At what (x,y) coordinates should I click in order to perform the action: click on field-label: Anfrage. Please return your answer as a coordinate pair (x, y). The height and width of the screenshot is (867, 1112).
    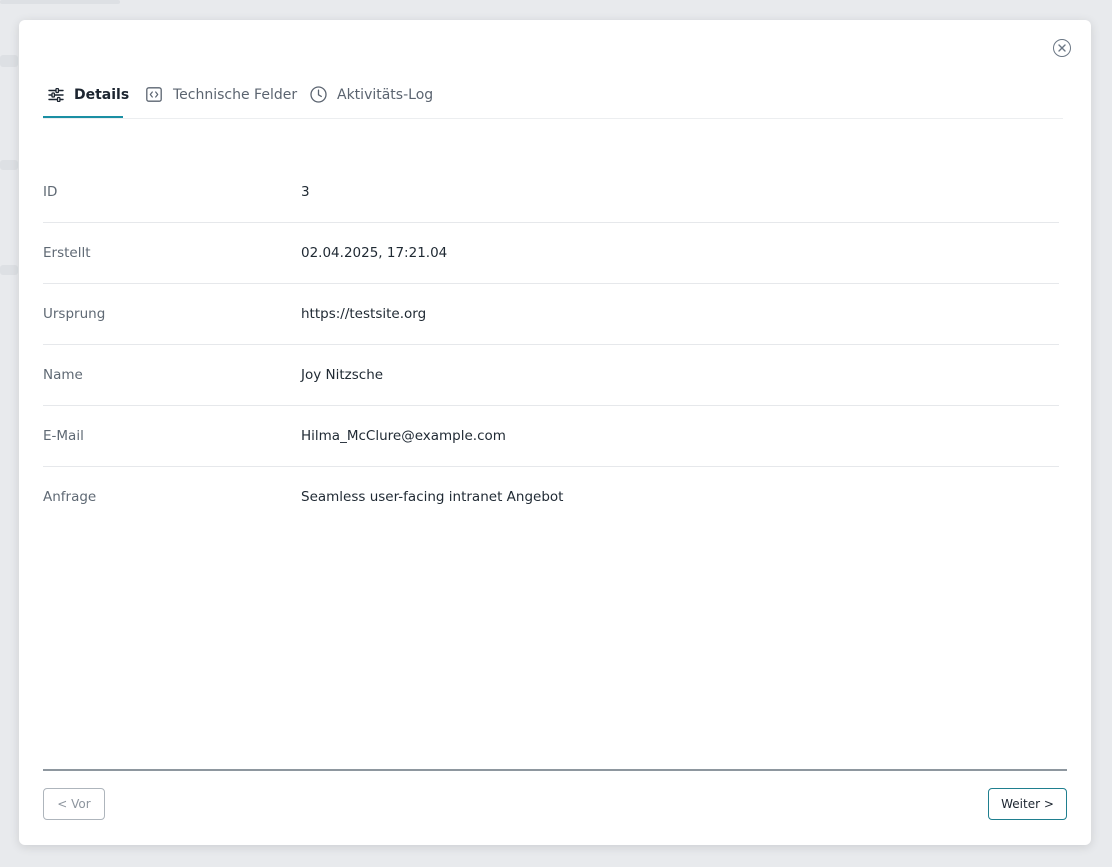
    Looking at the image, I should click on (70, 497).